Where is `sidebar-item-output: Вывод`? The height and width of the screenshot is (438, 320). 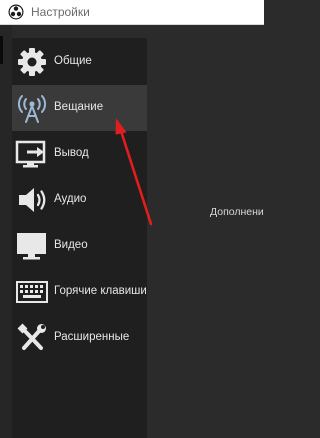
sidebar-item-output: Вывод is located at coordinates (79, 154).